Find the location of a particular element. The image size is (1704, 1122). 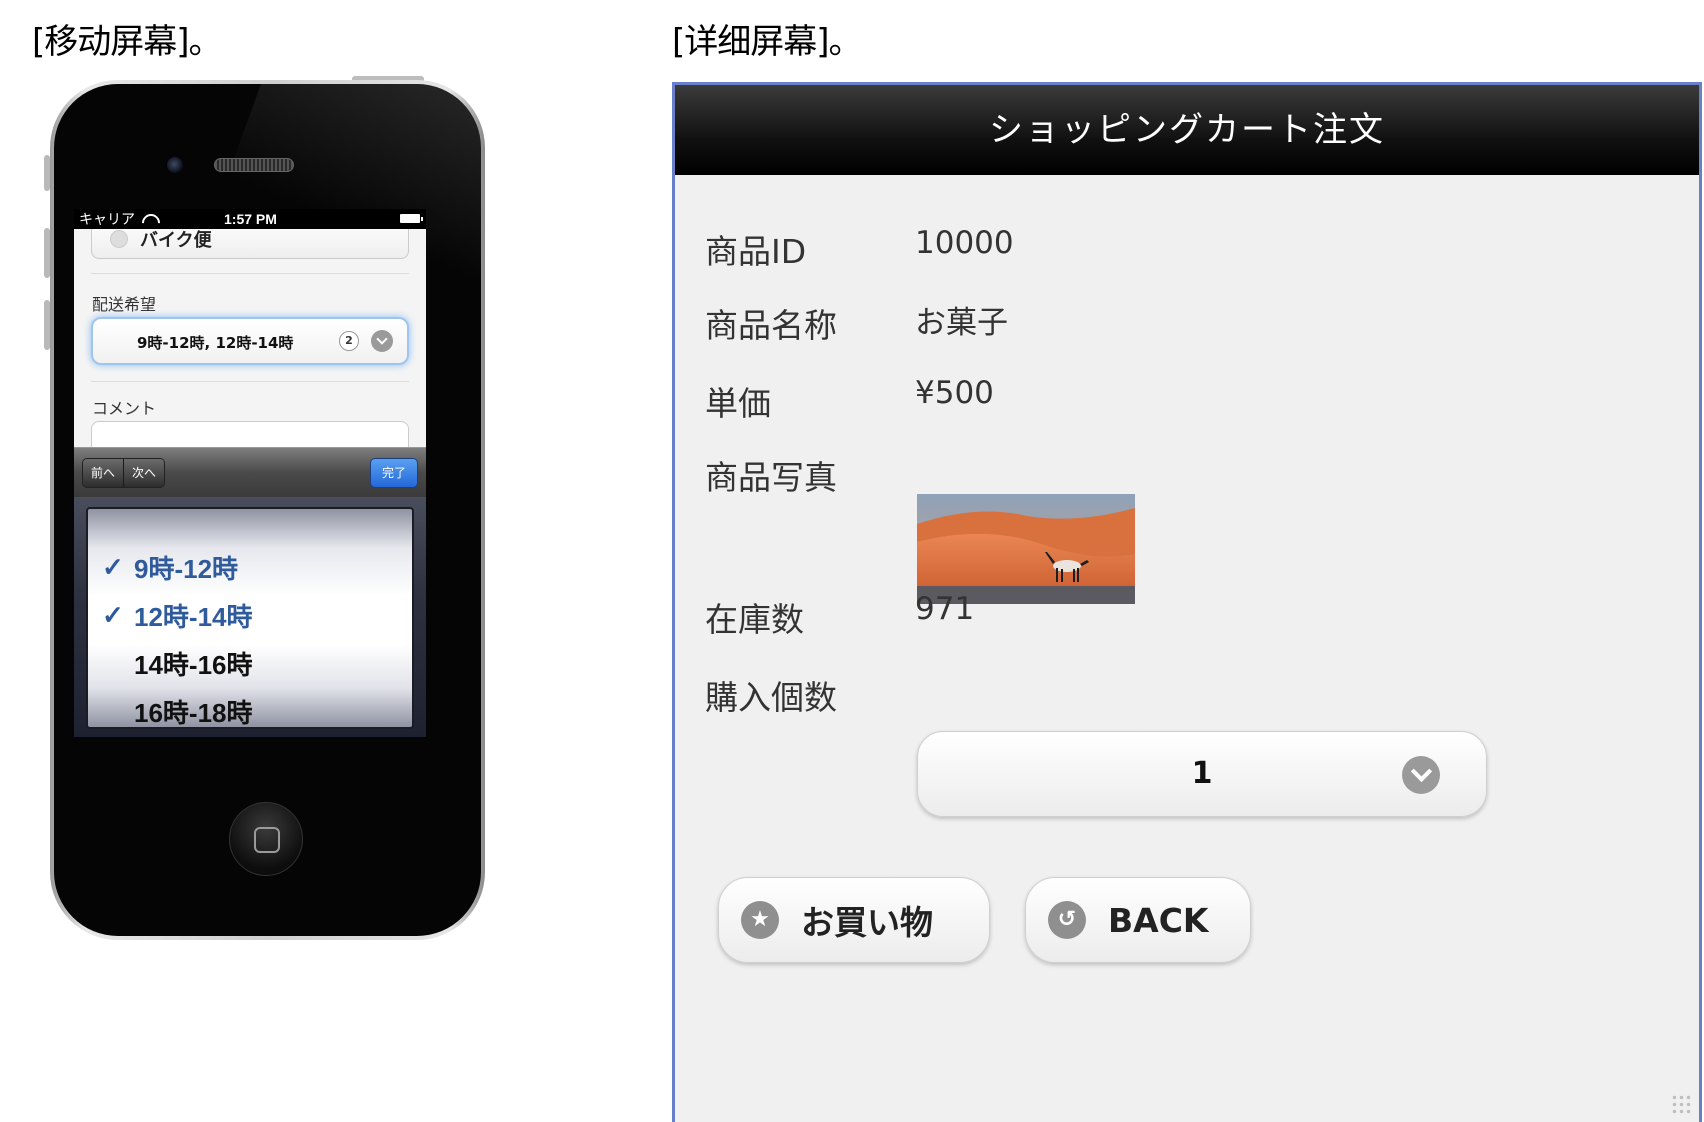

home-button is located at coordinates (266, 839).